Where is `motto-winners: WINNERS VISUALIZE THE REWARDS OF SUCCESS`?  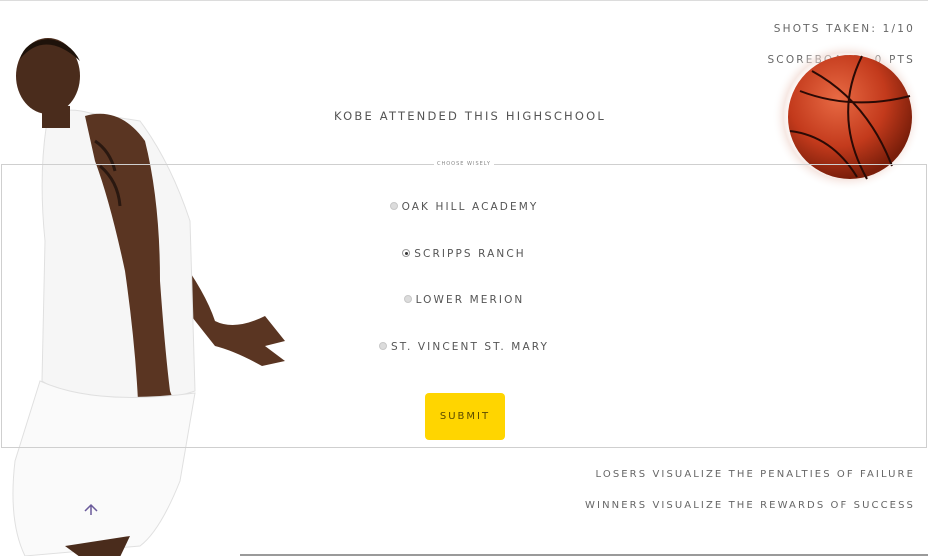 motto-winners: WINNERS VISUALIZE THE REWARDS OF SUCCESS is located at coordinates (750, 505).